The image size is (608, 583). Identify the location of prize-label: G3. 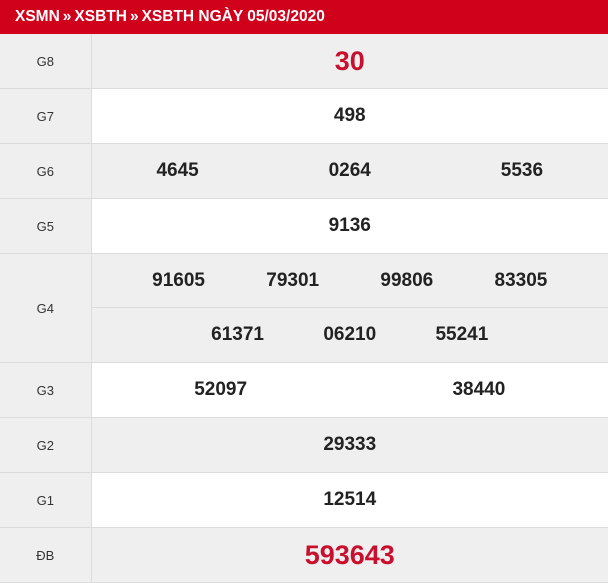
(46, 390).